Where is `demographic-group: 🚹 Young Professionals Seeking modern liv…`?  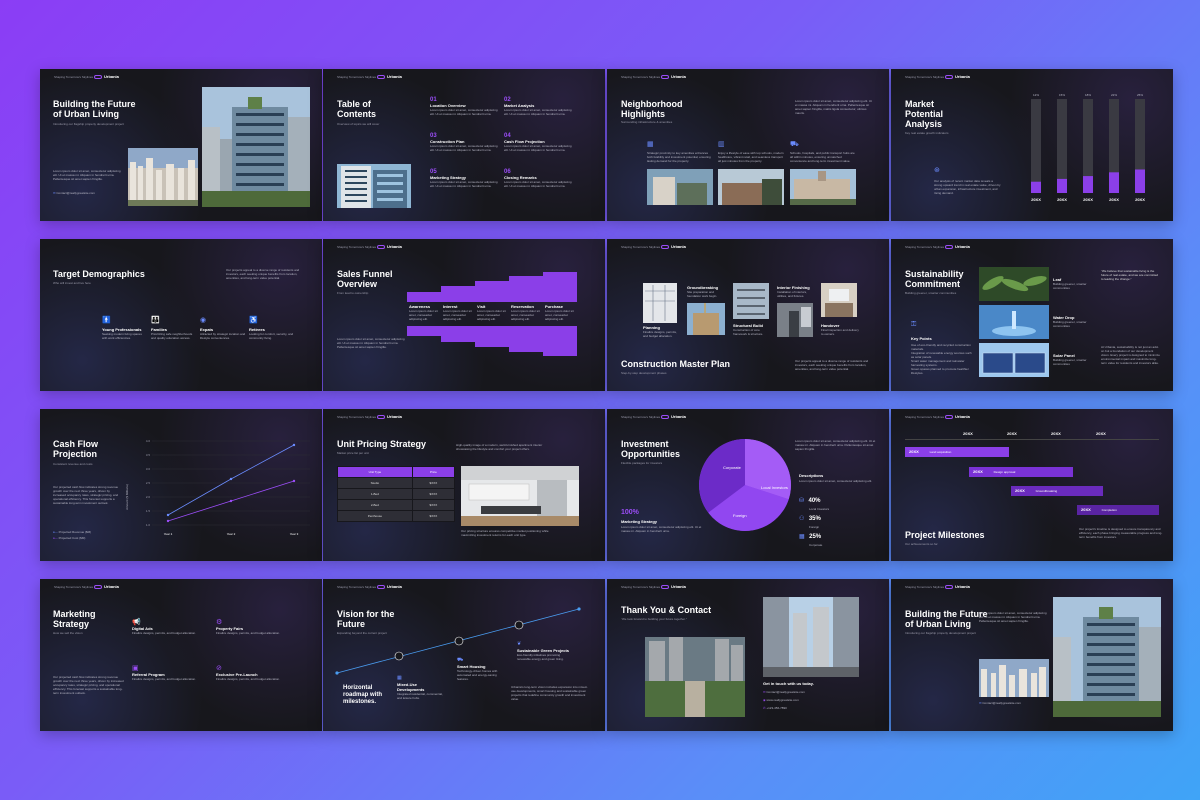 demographic-group: 🚹 Young Professionals Seeking modern liv… is located at coordinates (125, 328).